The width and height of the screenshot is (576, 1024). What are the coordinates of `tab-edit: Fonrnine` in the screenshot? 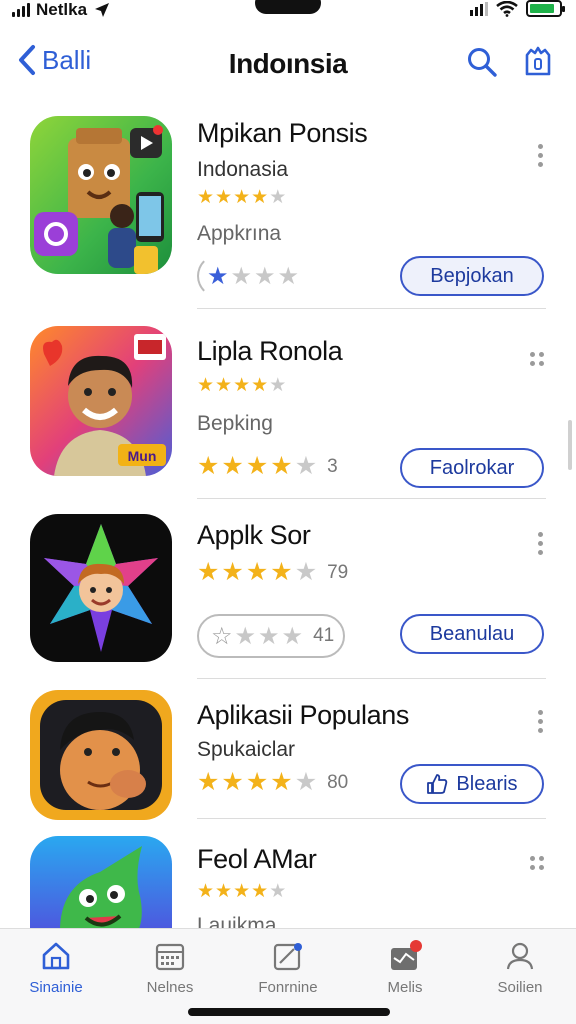 It's located at (288, 967).